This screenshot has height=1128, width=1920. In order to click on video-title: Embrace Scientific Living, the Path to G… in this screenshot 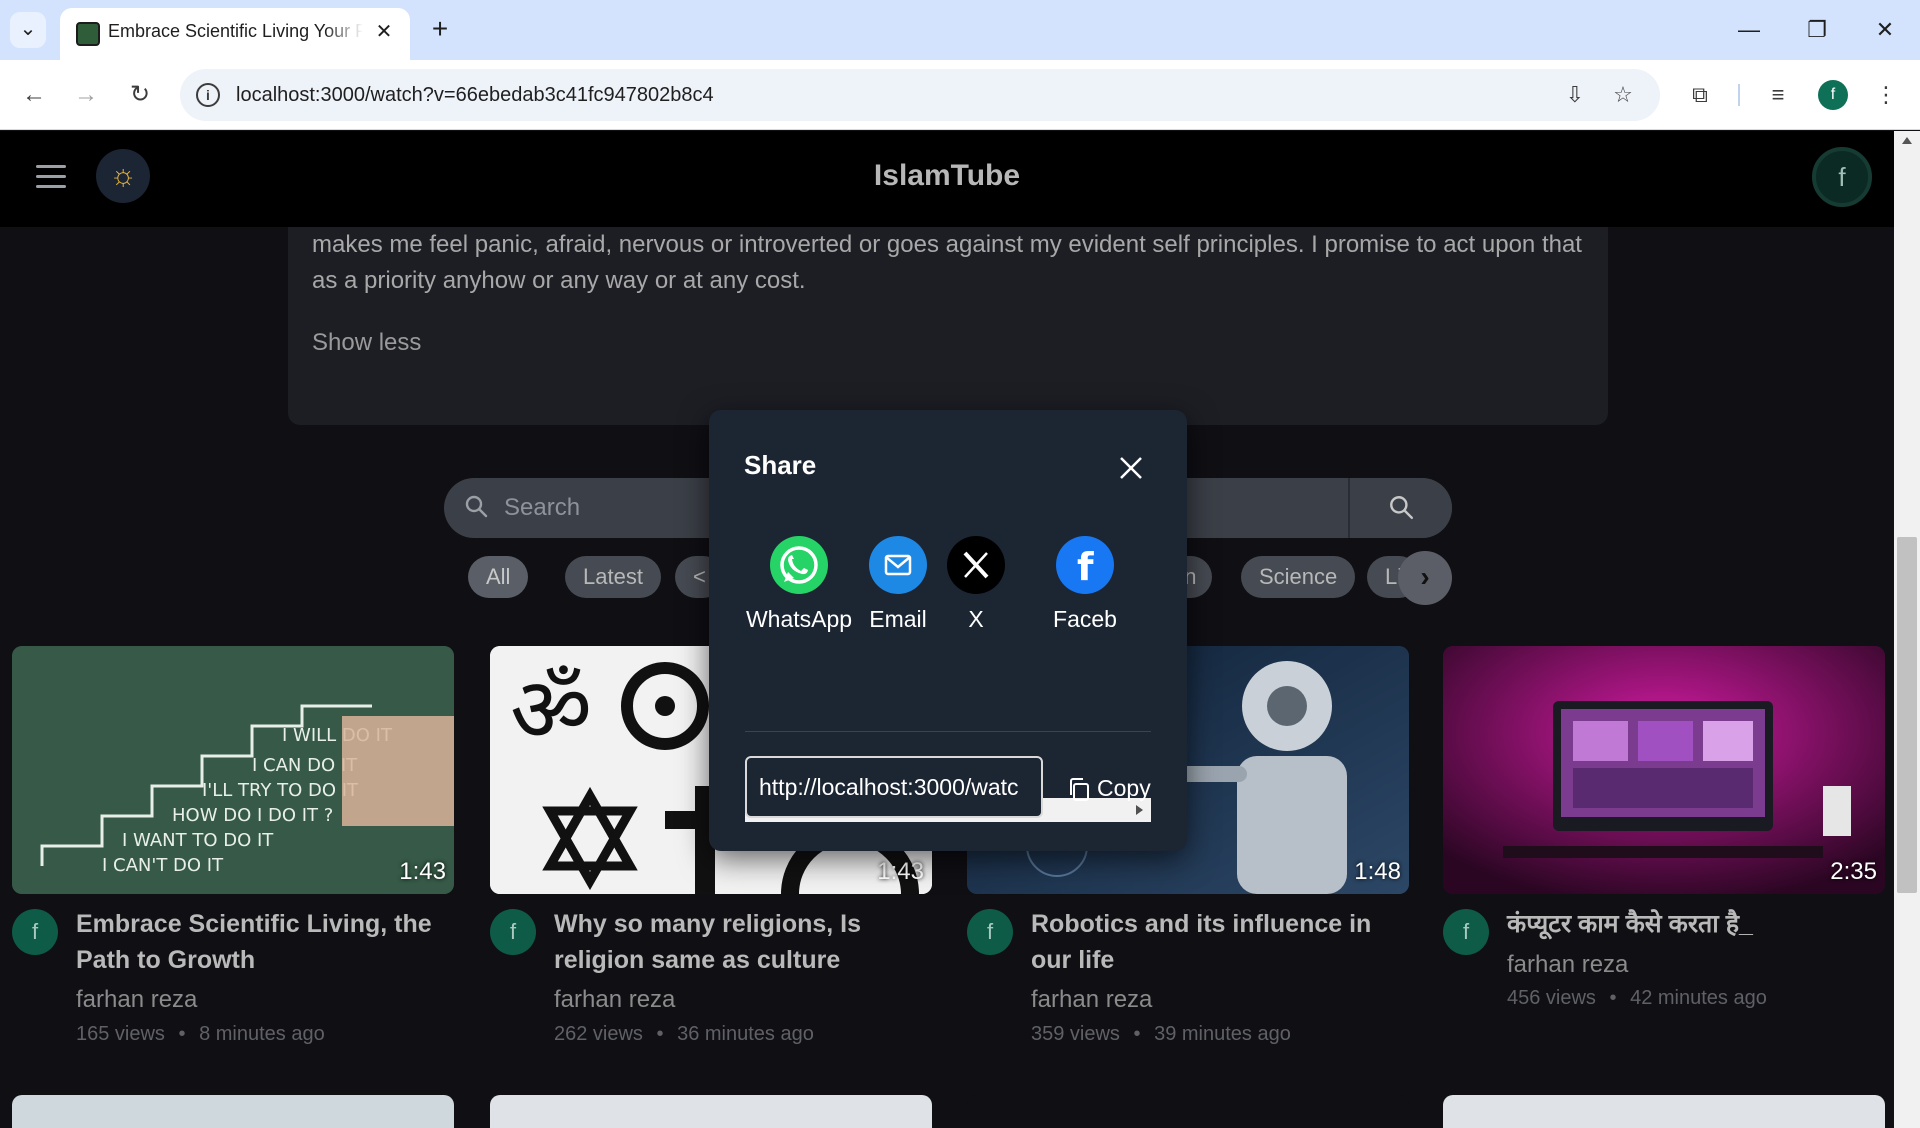, I will do `click(266, 942)`.